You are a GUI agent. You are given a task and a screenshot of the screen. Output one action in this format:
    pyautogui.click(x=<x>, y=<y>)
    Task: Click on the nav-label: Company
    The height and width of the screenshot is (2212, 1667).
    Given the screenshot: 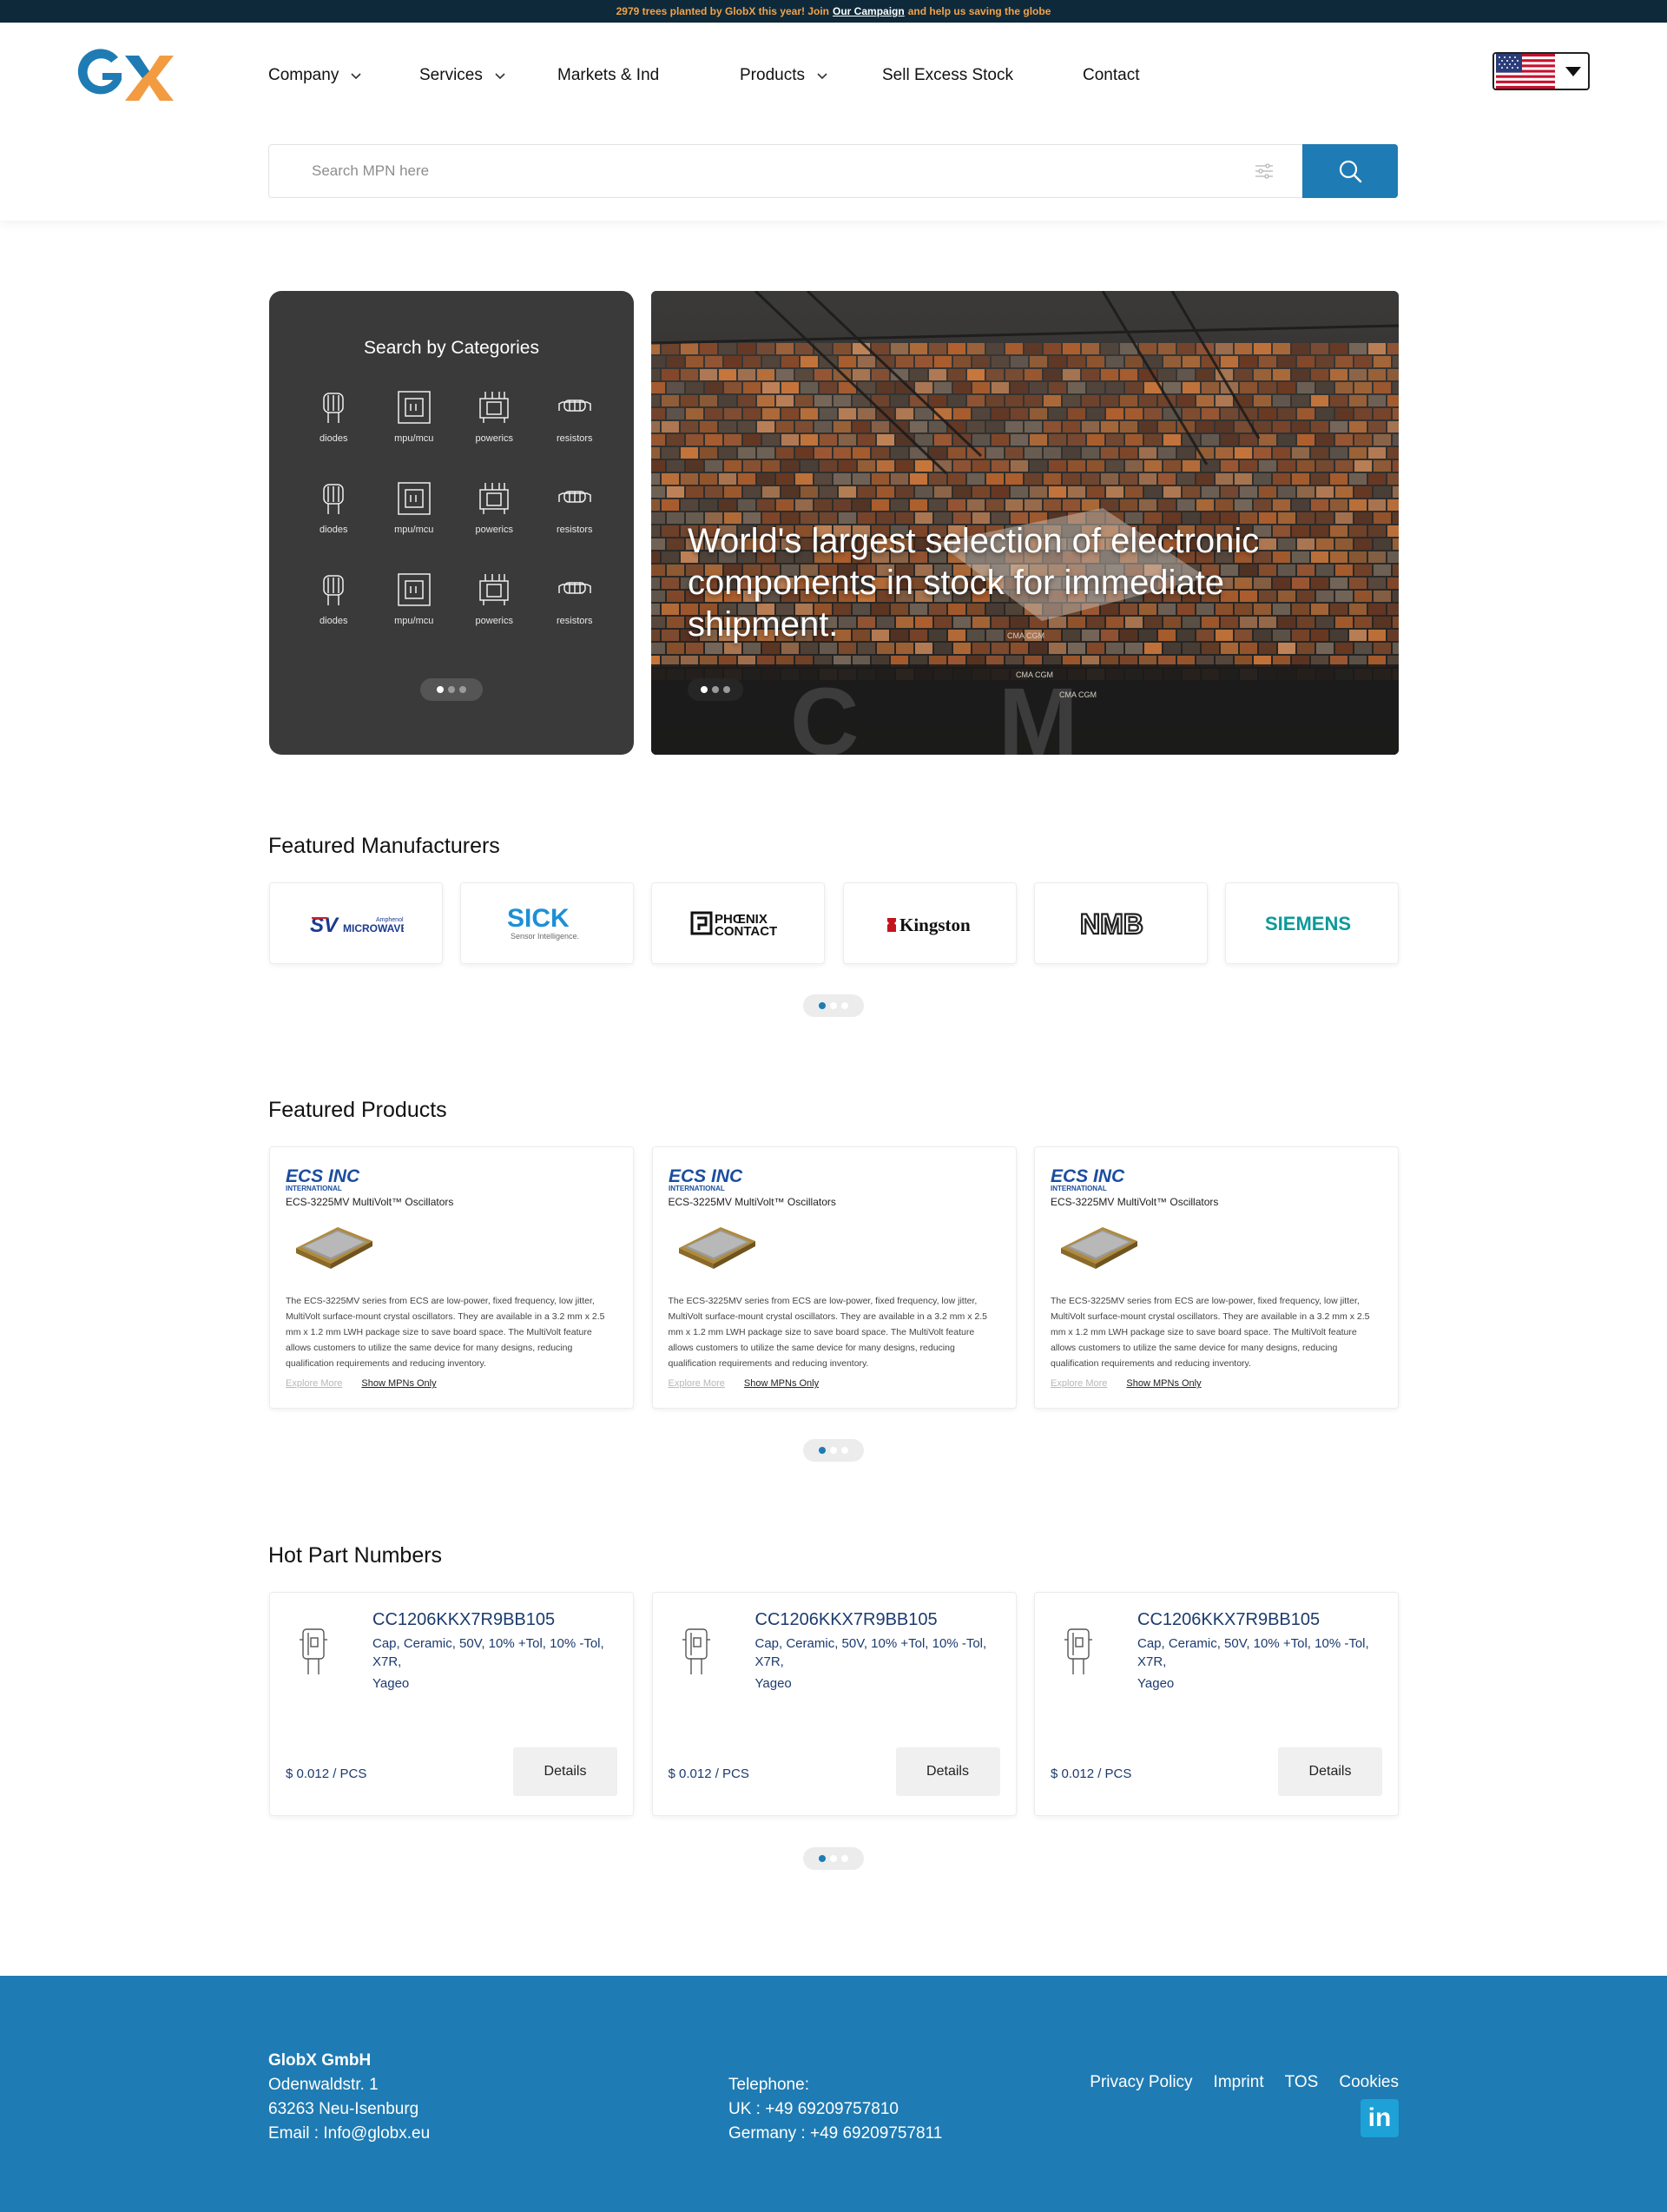 What is the action you would take?
    pyautogui.click(x=303, y=75)
    